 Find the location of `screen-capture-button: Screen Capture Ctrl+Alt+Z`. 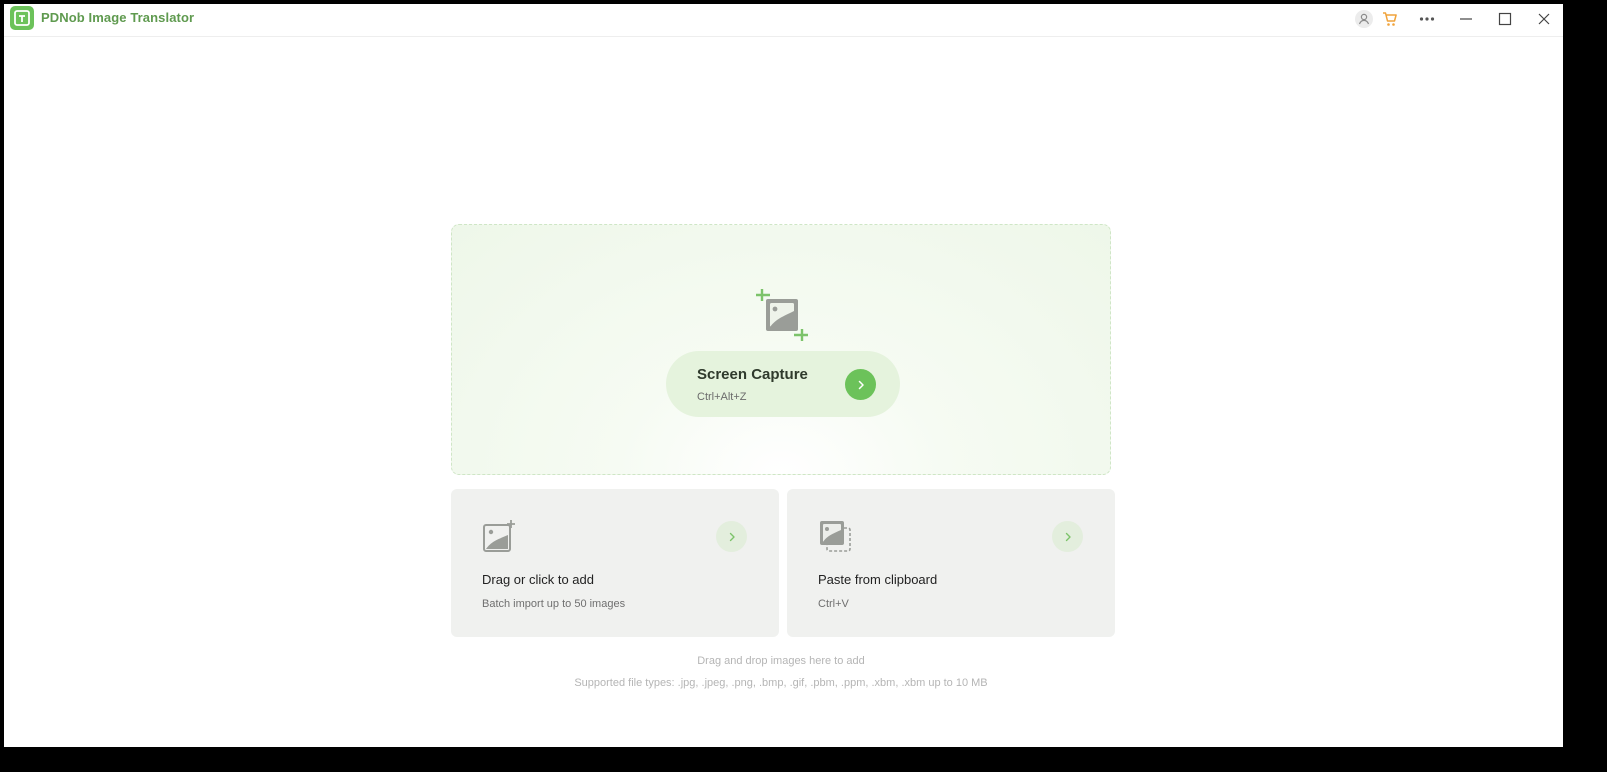

screen-capture-button: Screen Capture Ctrl+Alt+Z is located at coordinates (783, 384).